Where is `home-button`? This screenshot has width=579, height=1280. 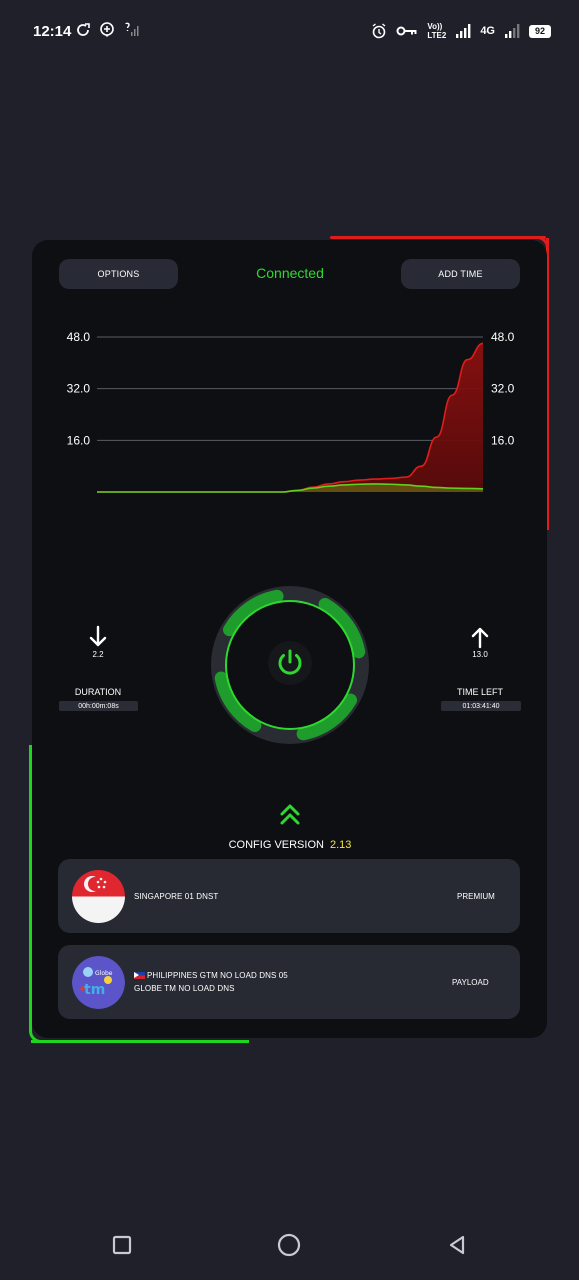
home-button is located at coordinates (289, 1245).